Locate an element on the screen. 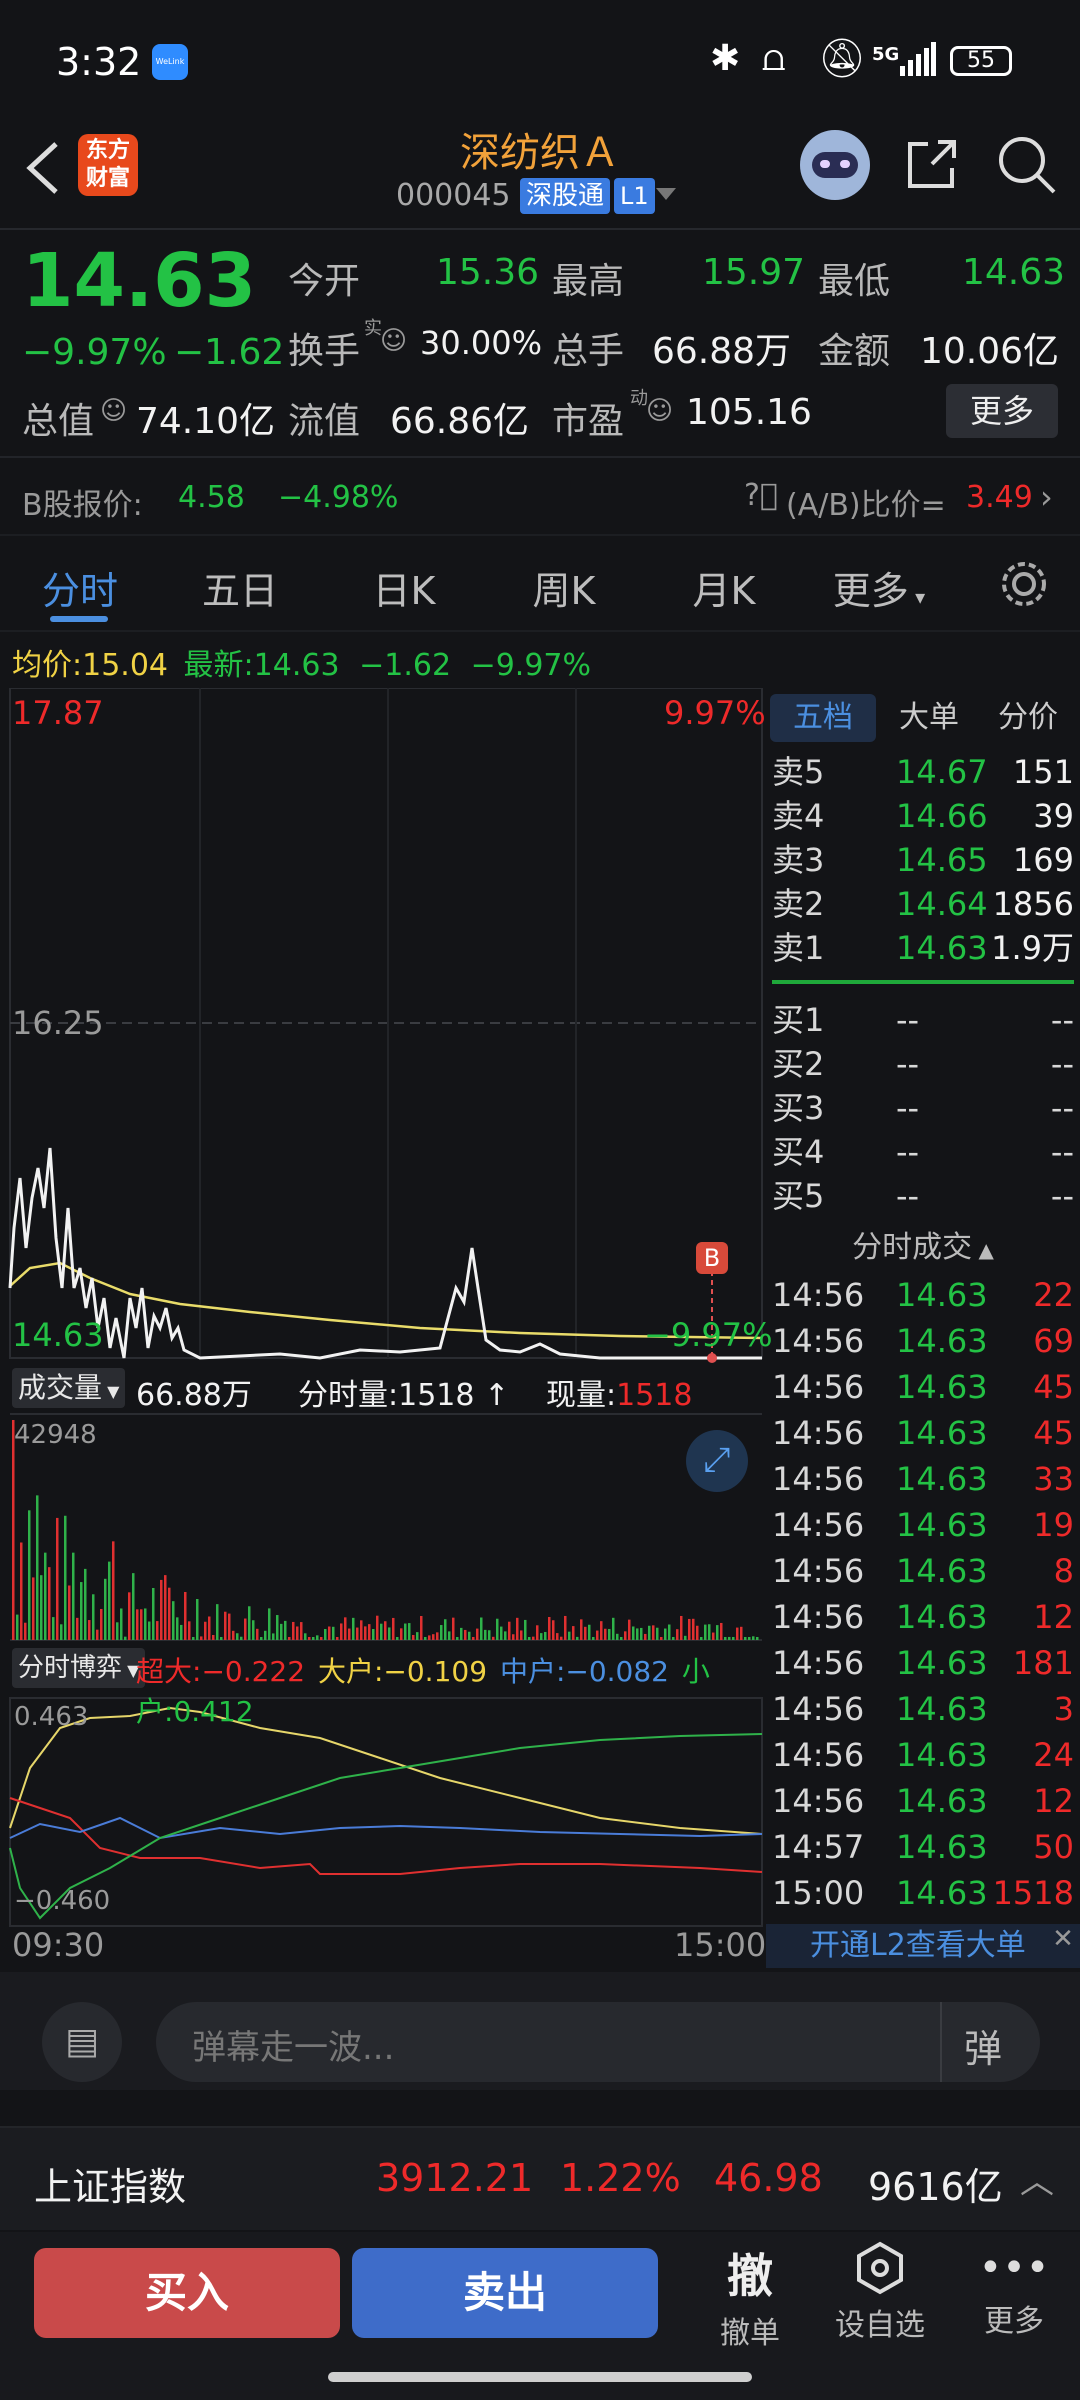  danmu-settings-icon: ▤ is located at coordinates (82, 2042).